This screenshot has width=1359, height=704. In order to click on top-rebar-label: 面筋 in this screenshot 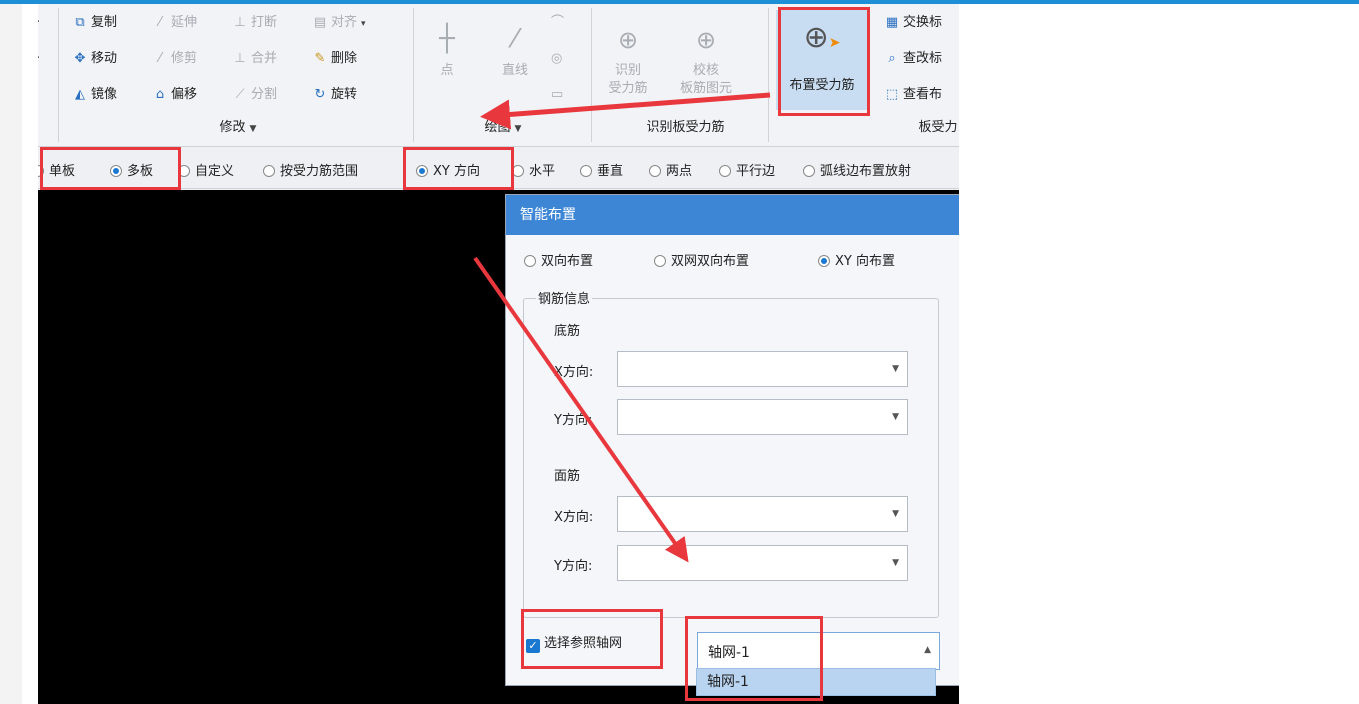, I will do `click(567, 476)`.